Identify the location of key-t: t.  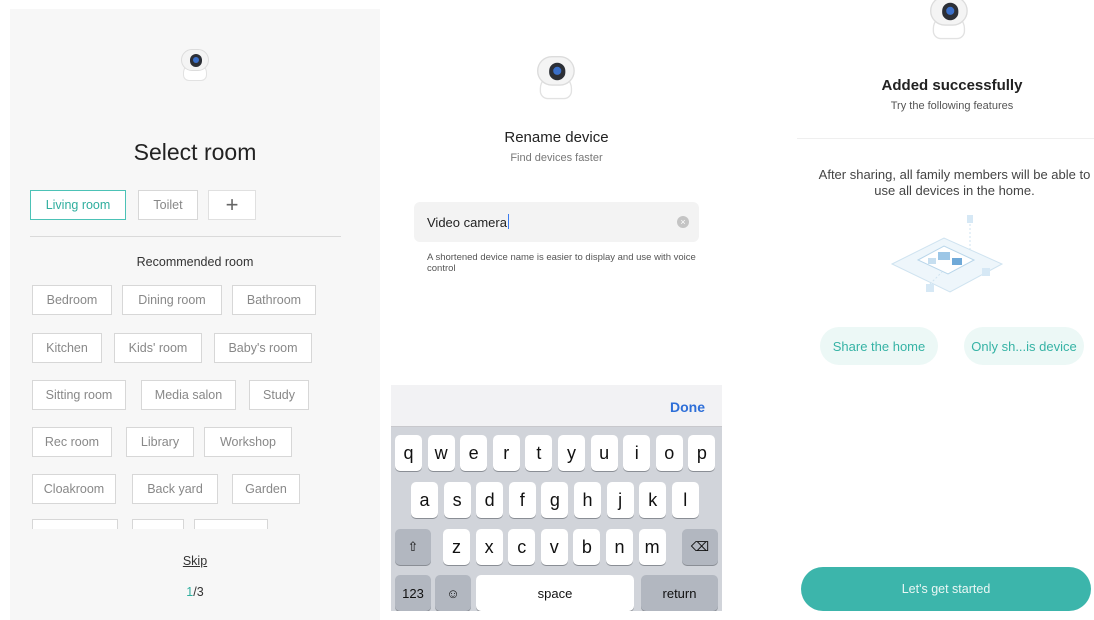
(539, 453).